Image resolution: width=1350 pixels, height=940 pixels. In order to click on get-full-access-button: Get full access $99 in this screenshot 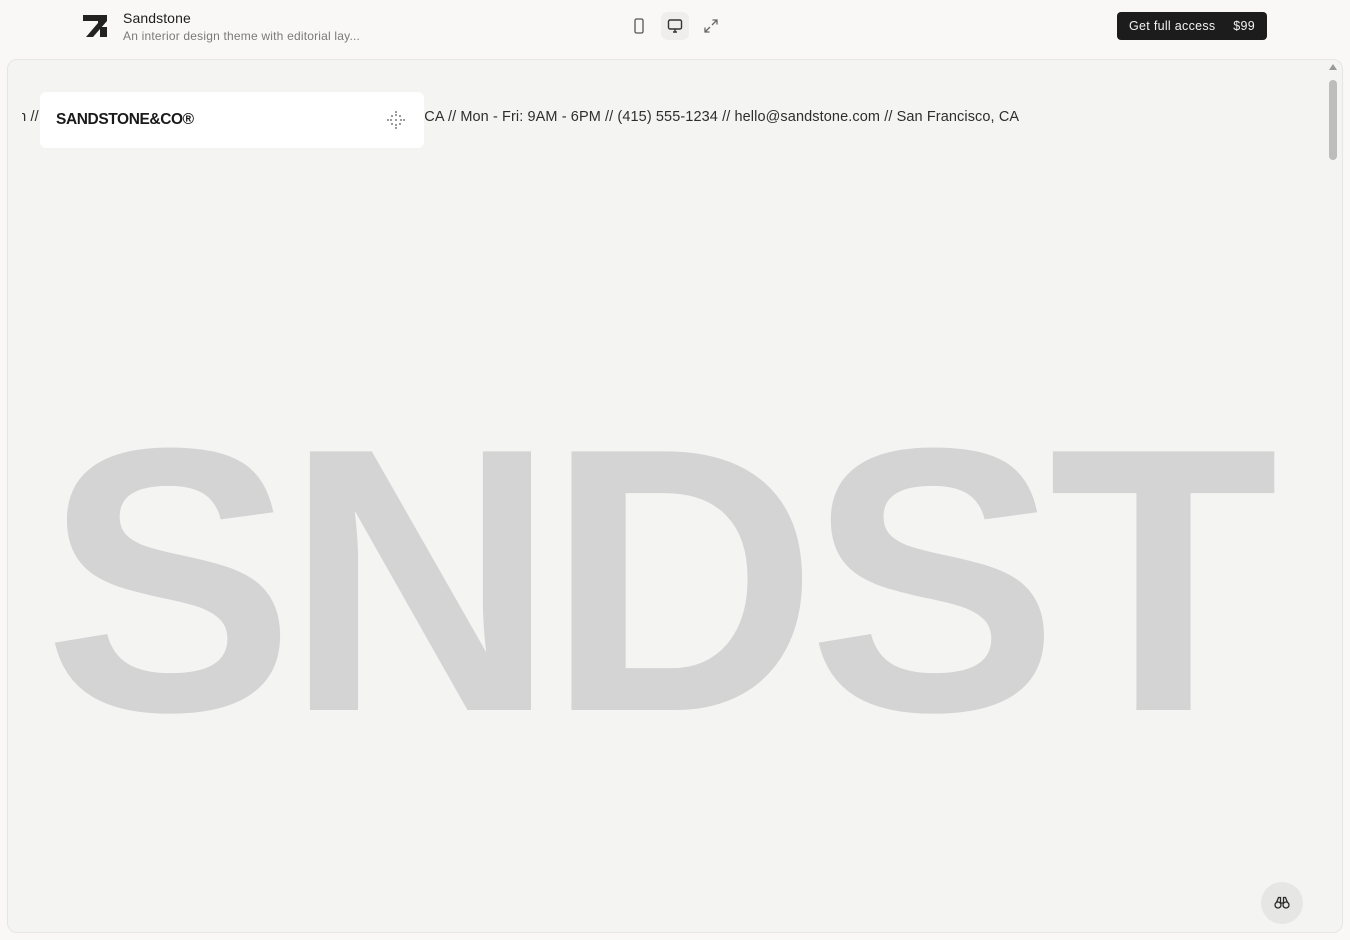, I will do `click(1192, 26)`.